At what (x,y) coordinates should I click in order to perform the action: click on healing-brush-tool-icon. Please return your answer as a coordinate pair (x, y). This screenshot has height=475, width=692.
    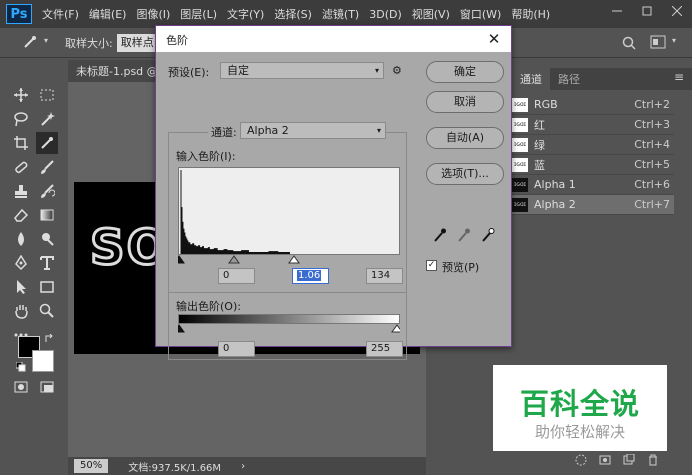
    Looking at the image, I should click on (21, 167).